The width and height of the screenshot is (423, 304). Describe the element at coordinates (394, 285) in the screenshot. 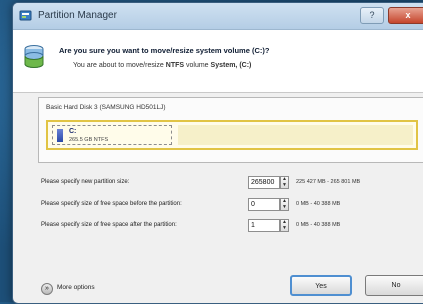

I see `no-button: No` at that location.